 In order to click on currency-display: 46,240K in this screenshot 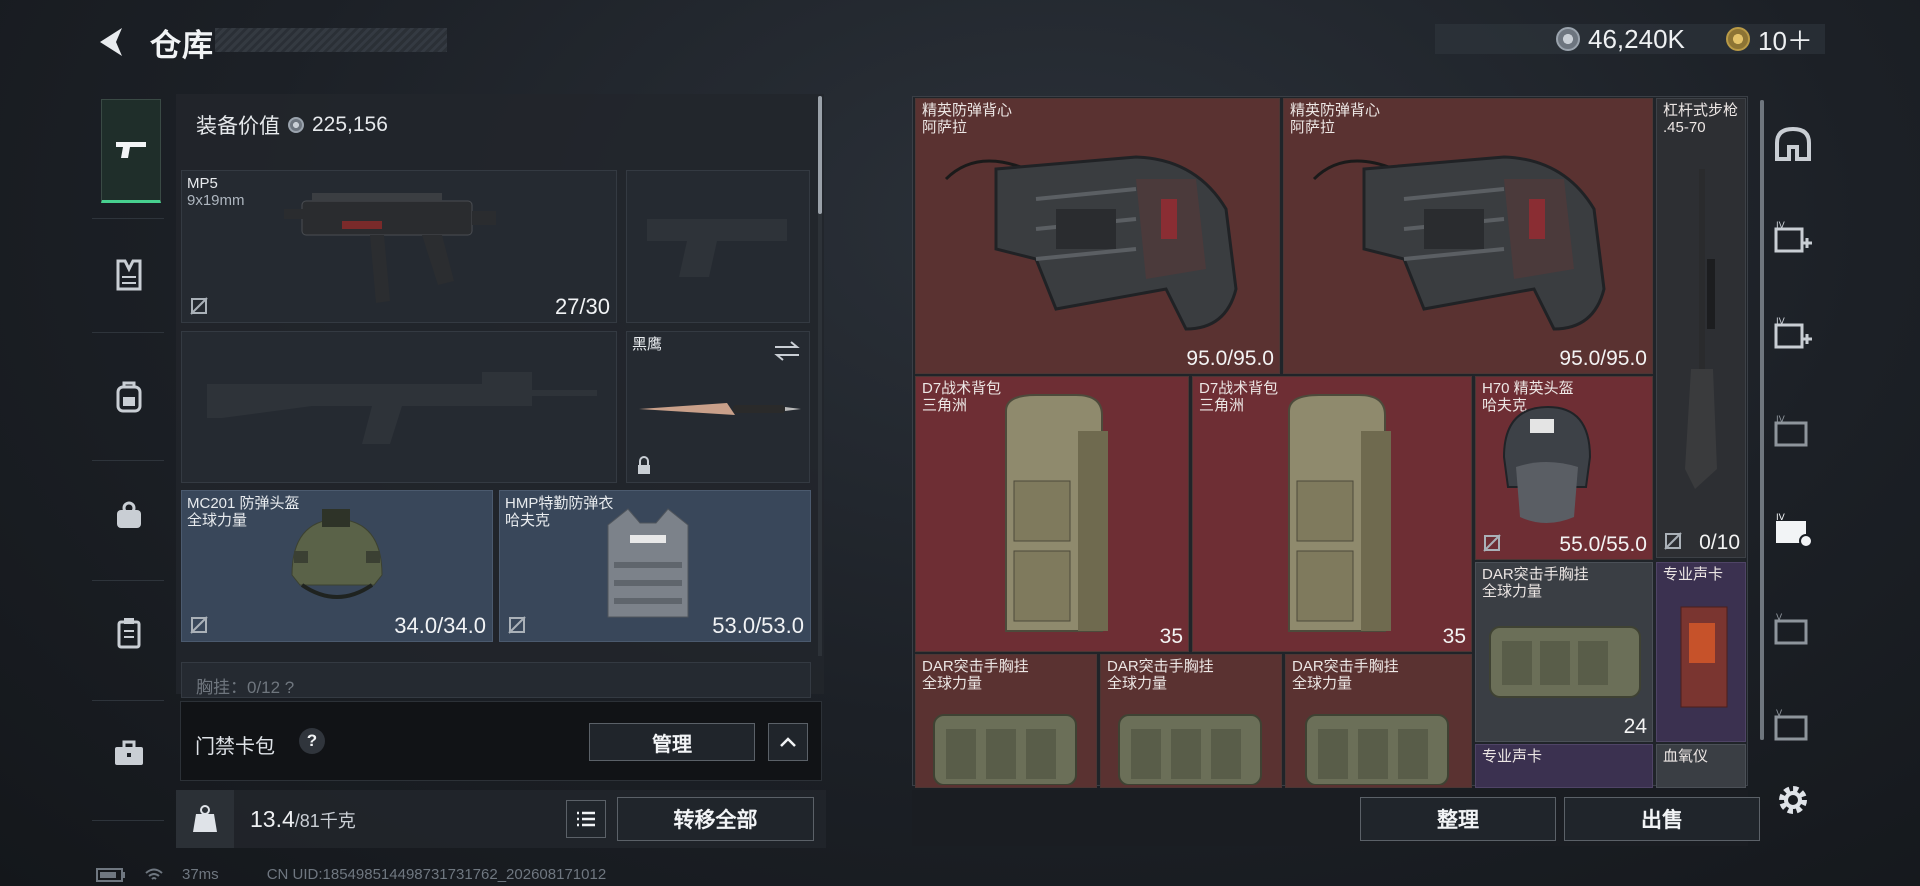, I will do `click(1620, 39)`.